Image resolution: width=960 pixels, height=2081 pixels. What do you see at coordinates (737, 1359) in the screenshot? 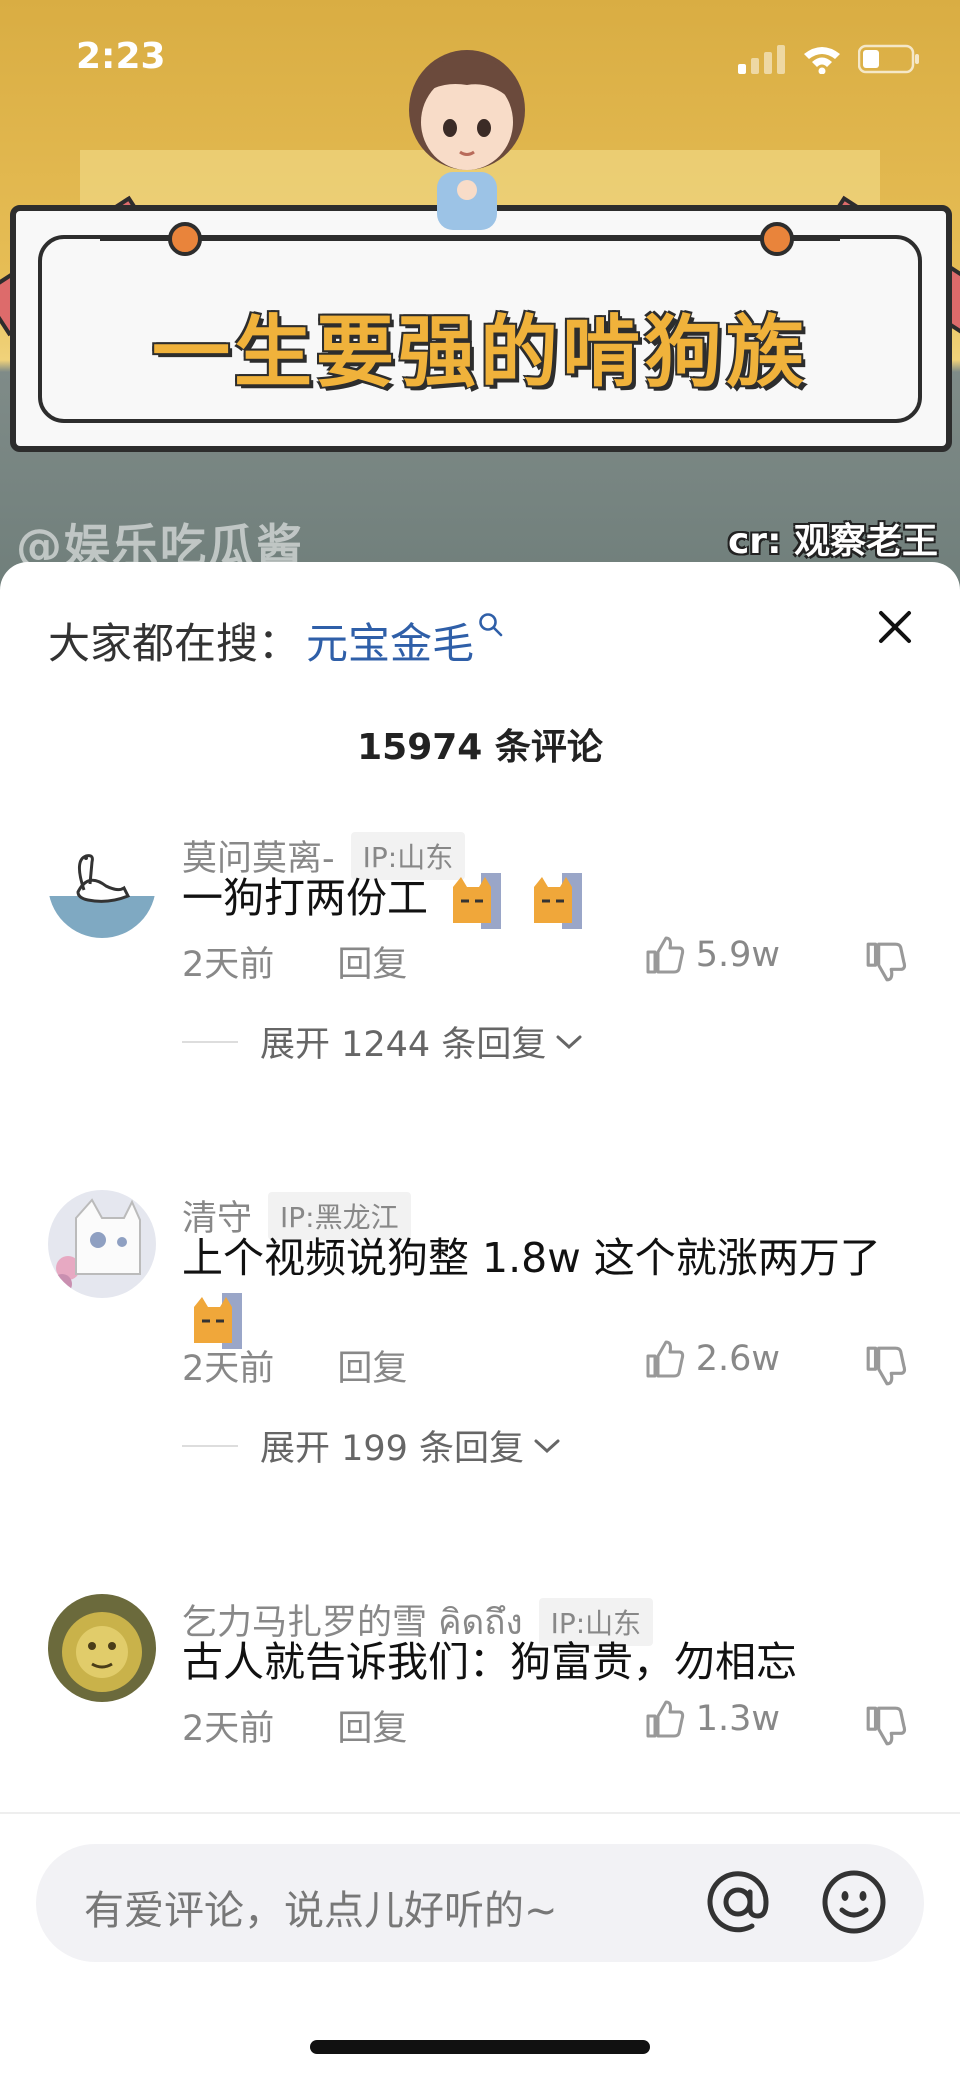
I see `like-count: 2.6w` at bounding box center [737, 1359].